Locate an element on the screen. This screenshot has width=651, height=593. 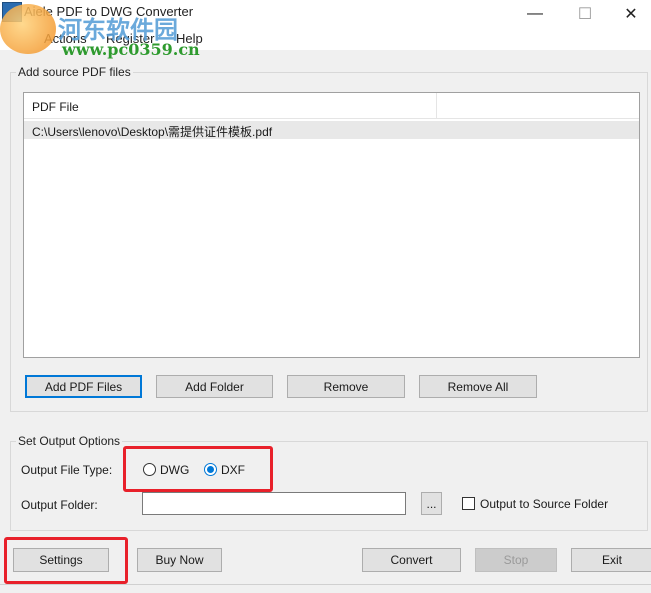
maximize-button: ☐ is located at coordinates (585, 14).